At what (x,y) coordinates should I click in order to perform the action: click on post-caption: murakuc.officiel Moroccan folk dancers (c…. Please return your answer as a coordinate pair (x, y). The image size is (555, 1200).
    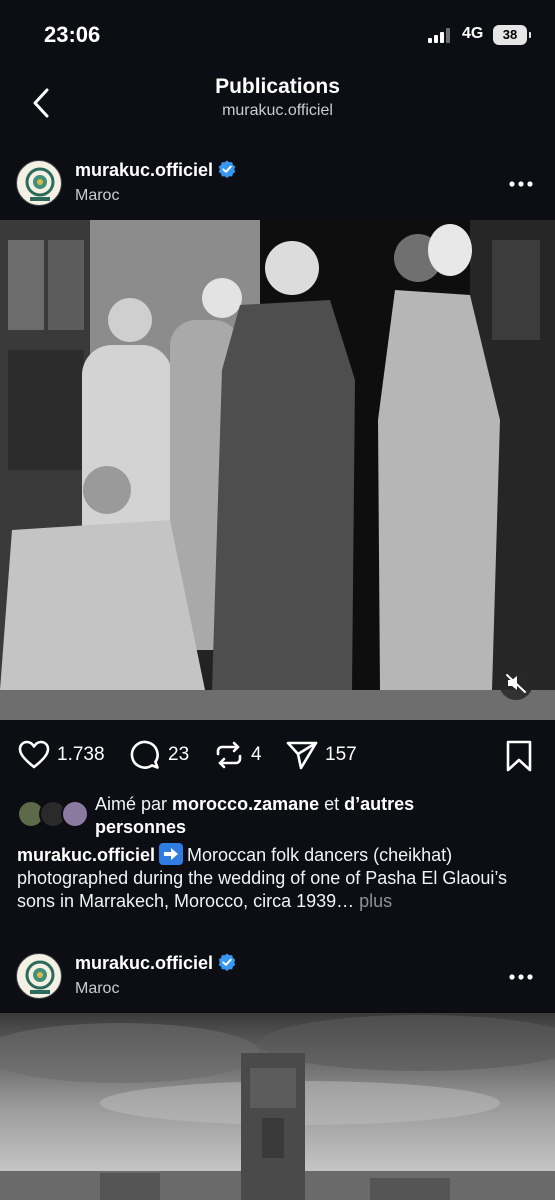
    Looking at the image, I should click on (277, 878).